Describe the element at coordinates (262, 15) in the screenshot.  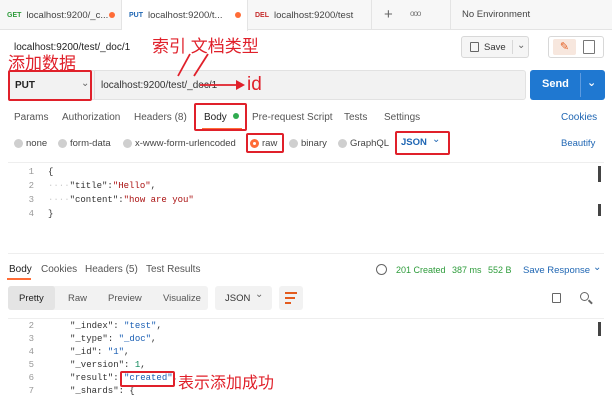
I see `method-badge: DEL` at that location.